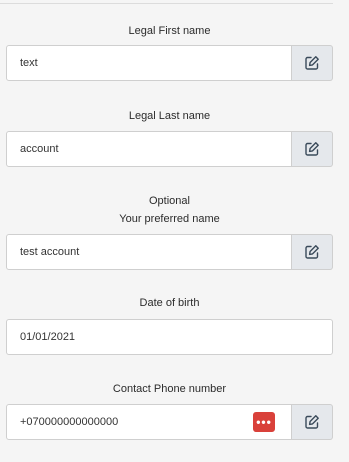  I want to click on edit-first-name-button, so click(312, 63).